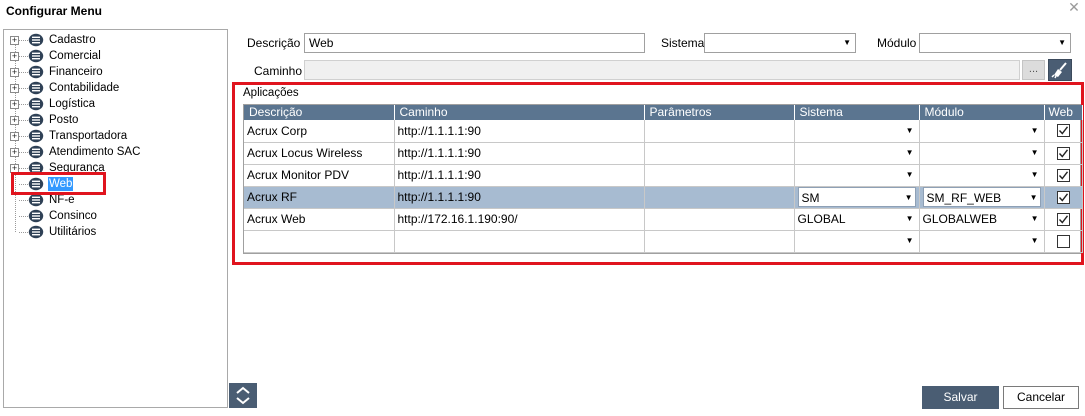 The image size is (1085, 416). What do you see at coordinates (1063, 112) in the screenshot?
I see `column-header-web: Web` at bounding box center [1063, 112].